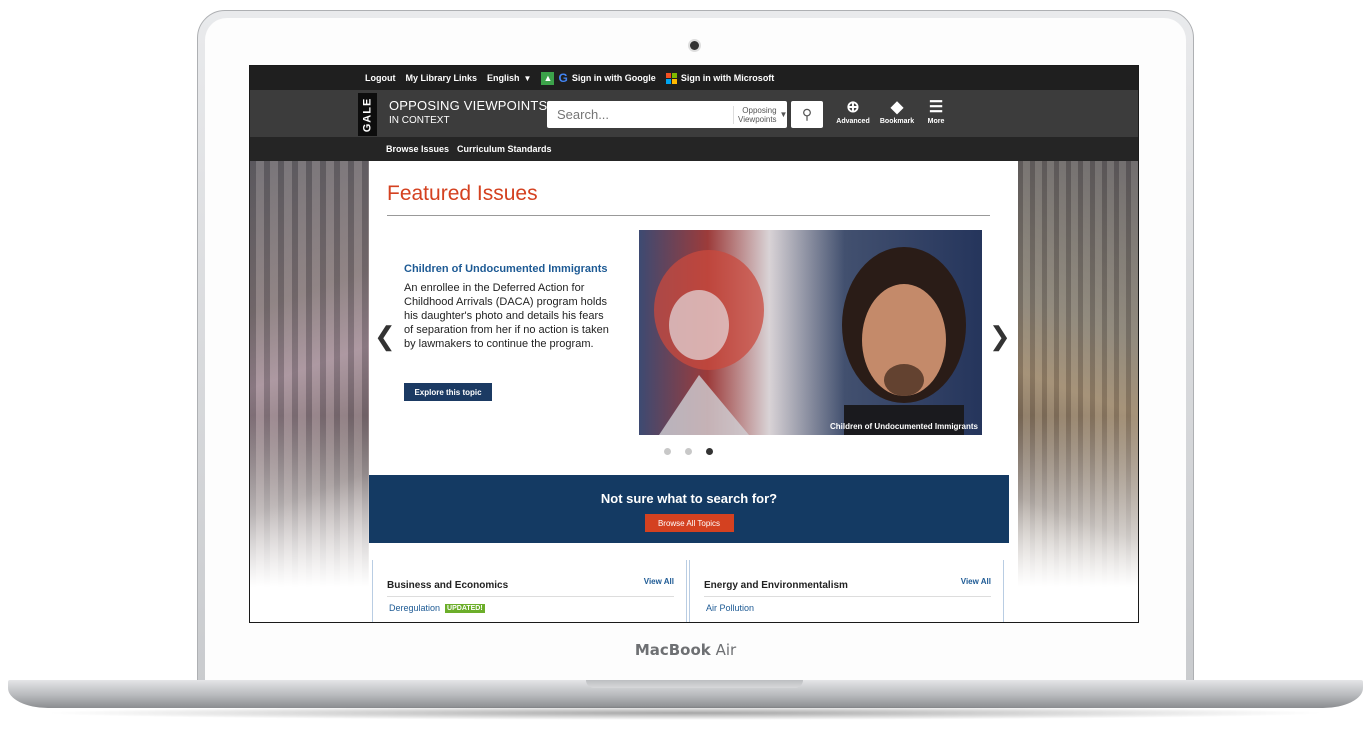 The width and height of the screenshot is (1371, 729). What do you see at coordinates (613, 78) in the screenshot?
I see `google-signin-label: Sign in with Google` at bounding box center [613, 78].